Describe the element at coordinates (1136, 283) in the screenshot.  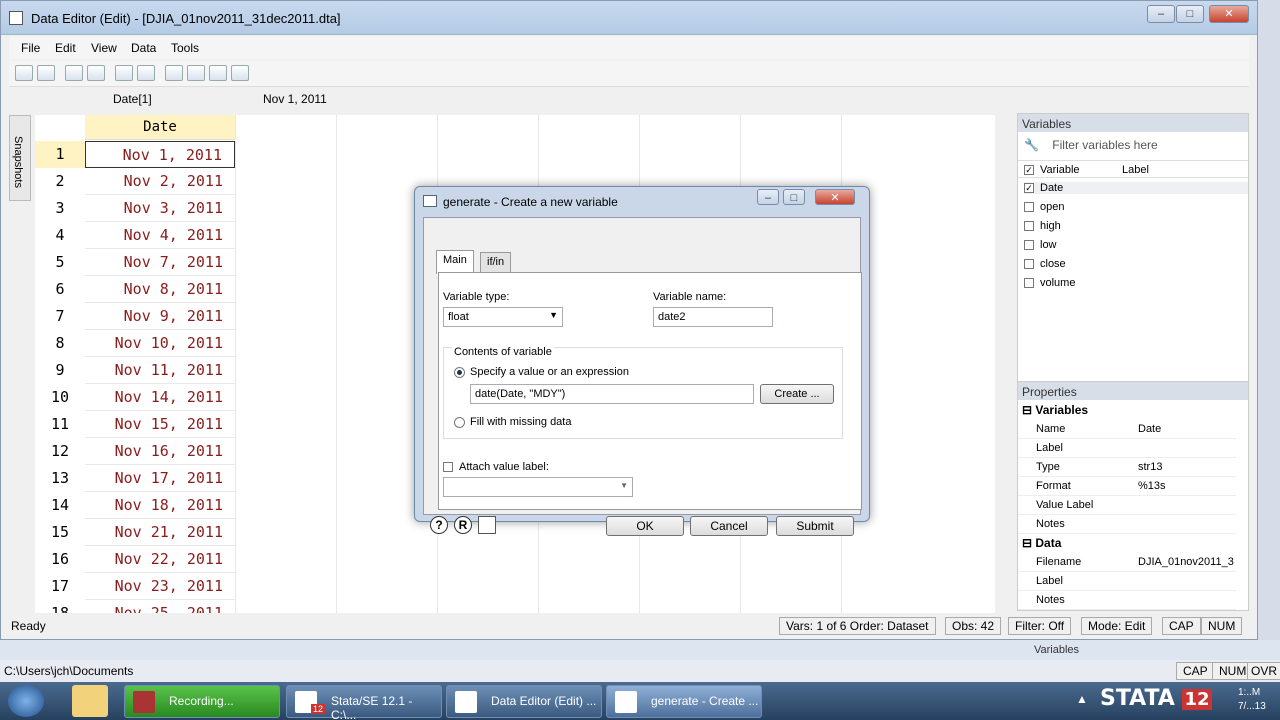
I see `variable-list-item: volume` at that location.